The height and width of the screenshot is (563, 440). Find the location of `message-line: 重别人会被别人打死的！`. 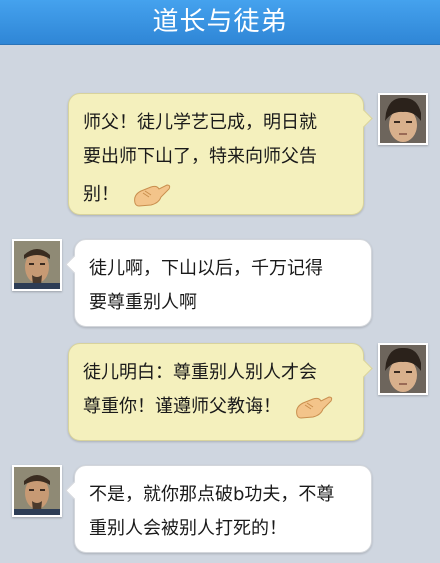

message-line: 重别人会被别人打死的！ is located at coordinates (188, 528).